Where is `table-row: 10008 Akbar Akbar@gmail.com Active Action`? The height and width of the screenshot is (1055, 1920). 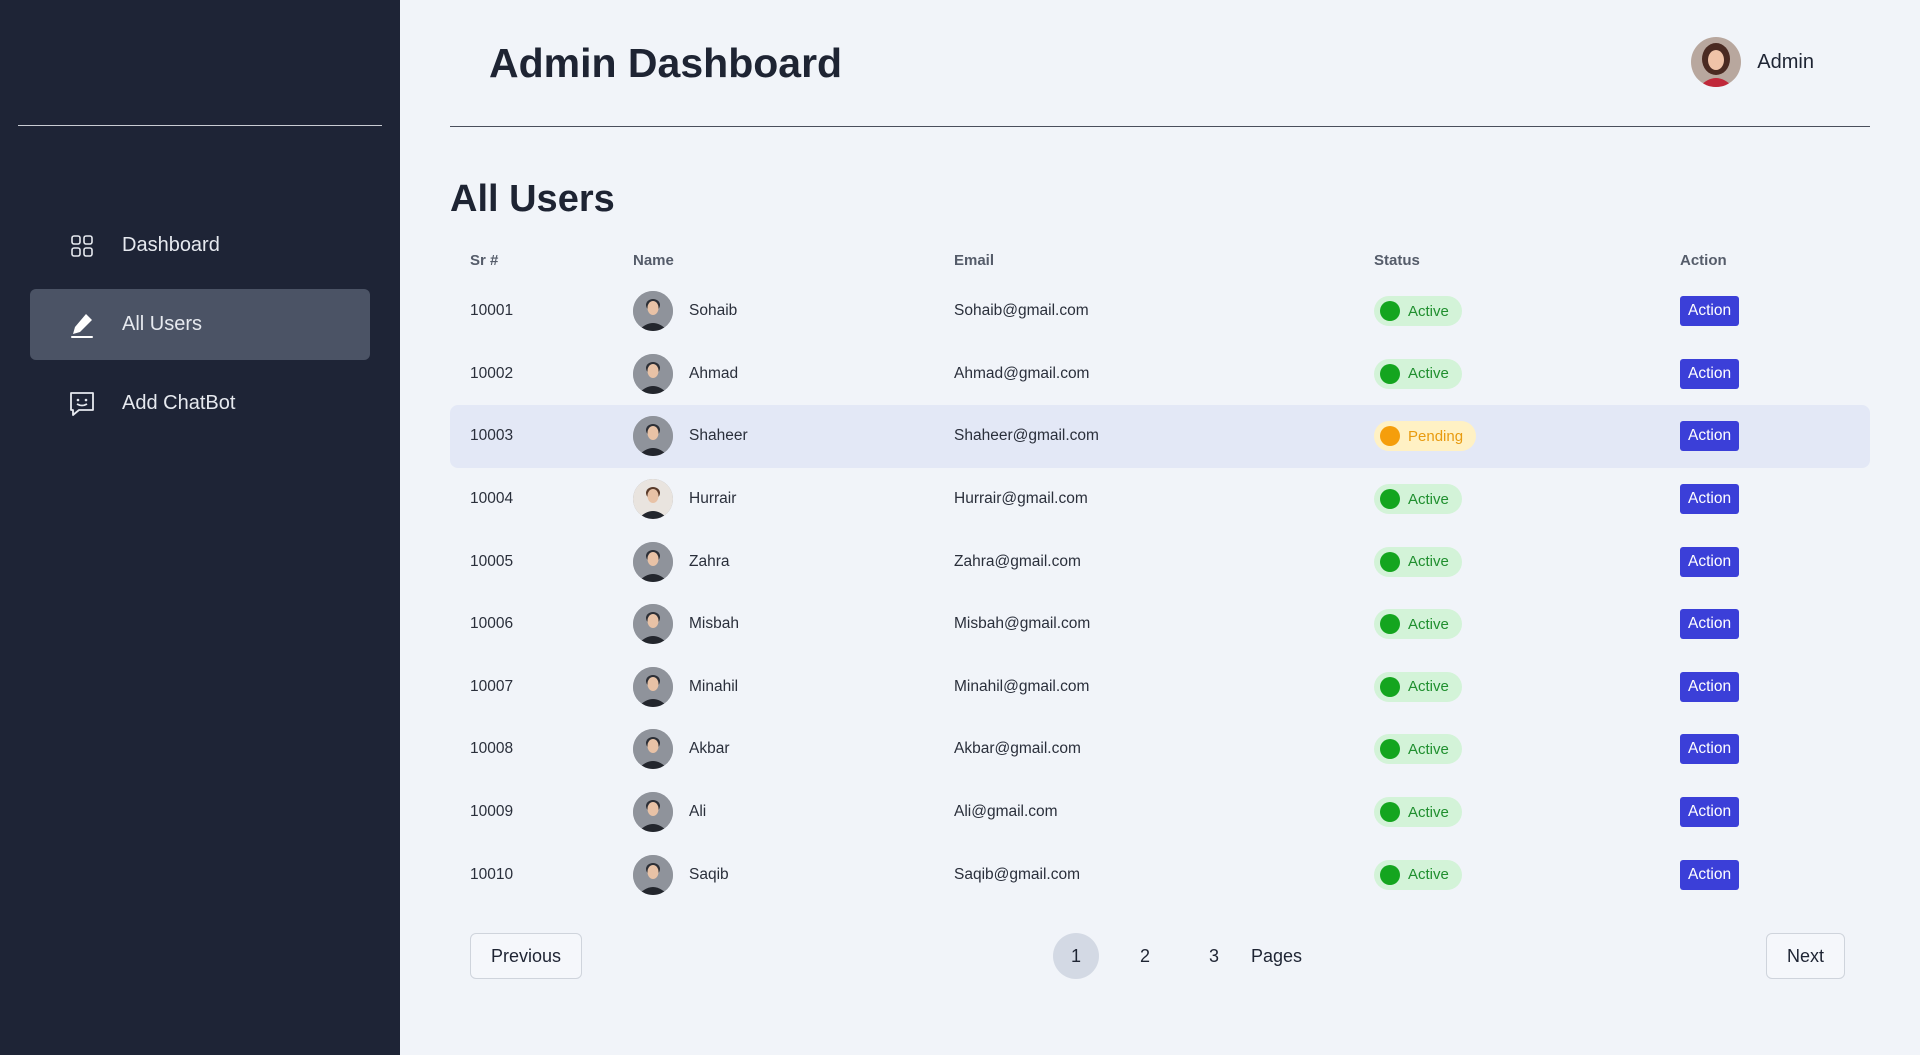 table-row: 10008 Akbar Akbar@gmail.com Active Action is located at coordinates (1160, 749).